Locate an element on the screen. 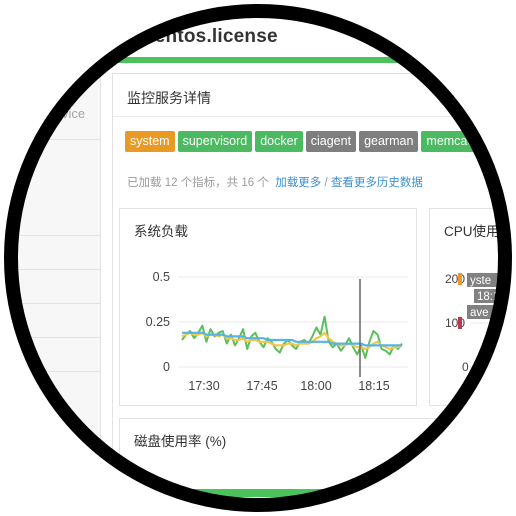 Image resolution: width=516 pixels, height=516 pixels. service-tag-supervisord: supervisord is located at coordinates (215, 141).